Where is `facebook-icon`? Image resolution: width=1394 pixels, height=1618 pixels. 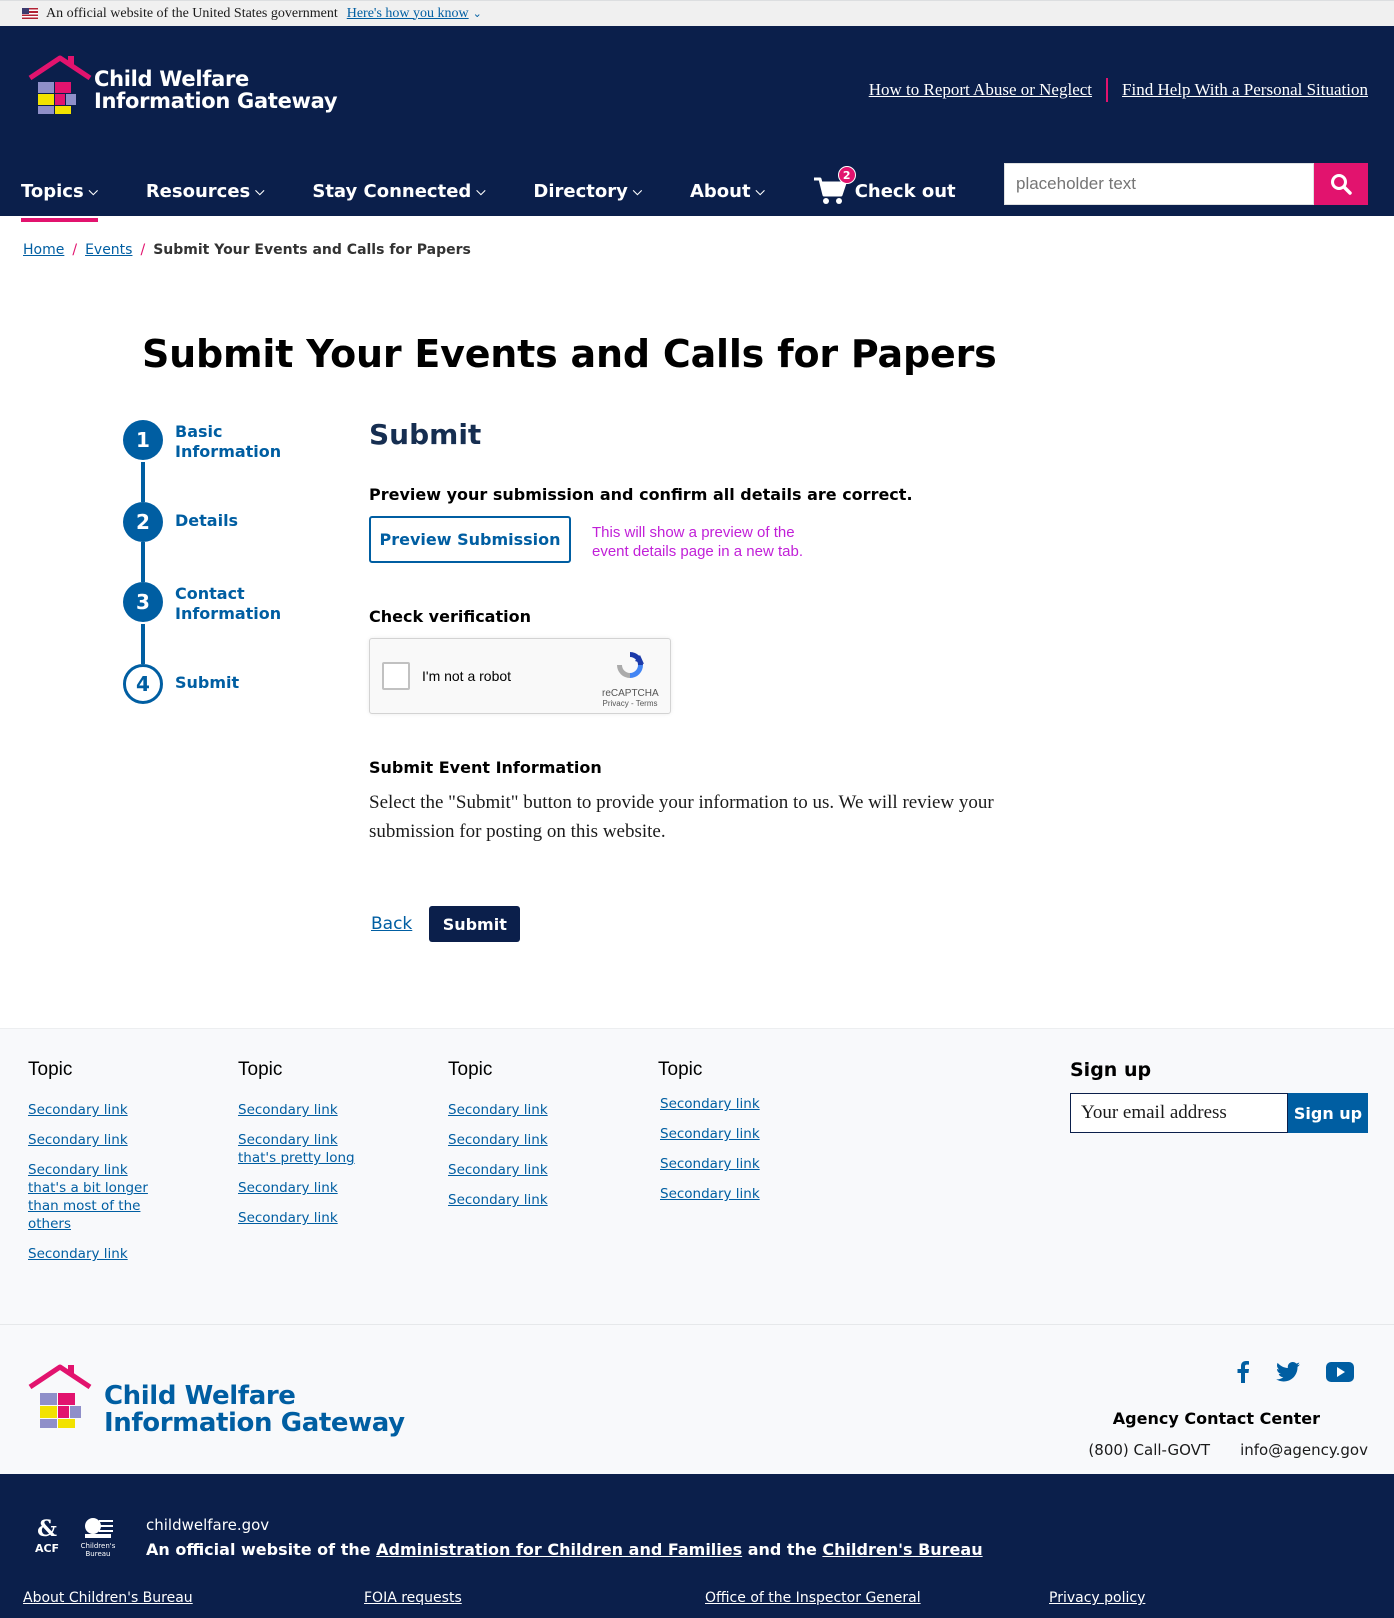
facebook-icon is located at coordinates (1243, 1372).